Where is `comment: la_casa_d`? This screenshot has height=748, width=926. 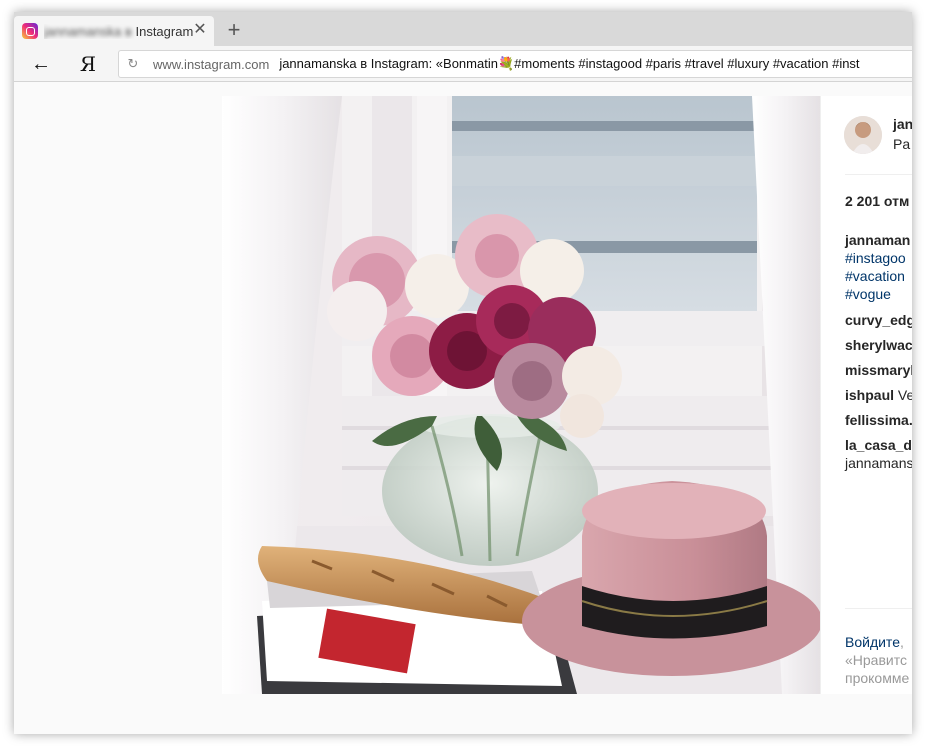 comment: la_casa_d is located at coordinates (878, 445).